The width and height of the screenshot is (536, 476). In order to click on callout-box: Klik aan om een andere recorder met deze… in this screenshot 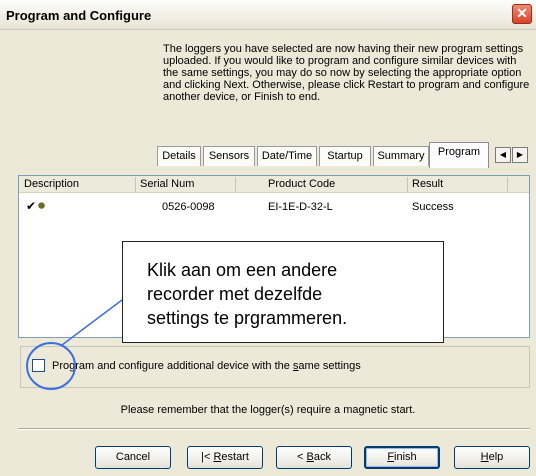, I will do `click(283, 292)`.